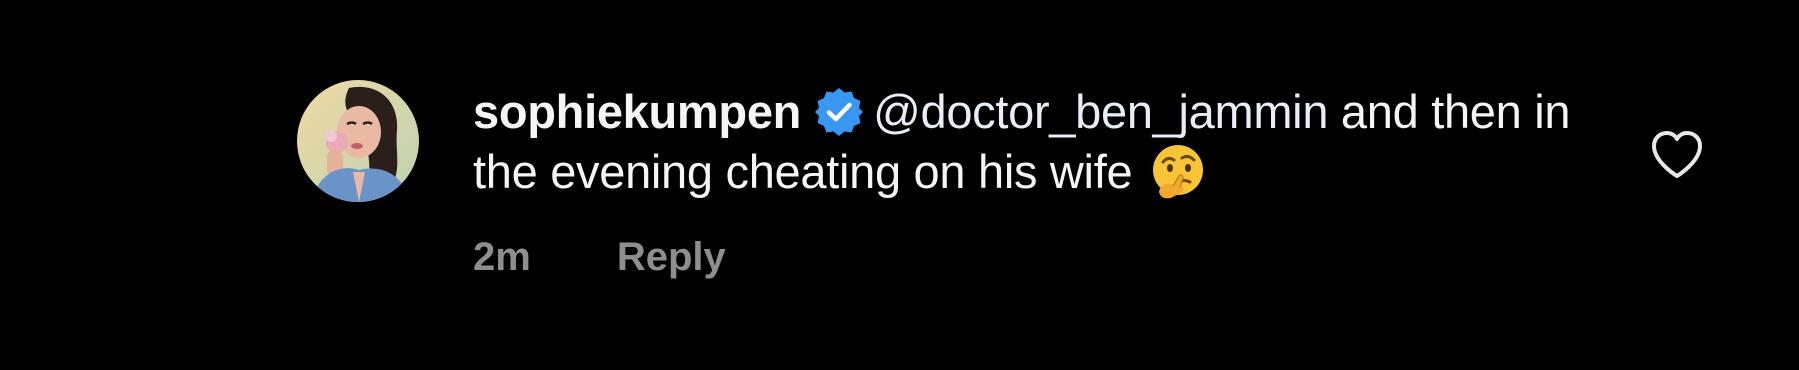  I want to click on timestamp: 2m, so click(502, 257).